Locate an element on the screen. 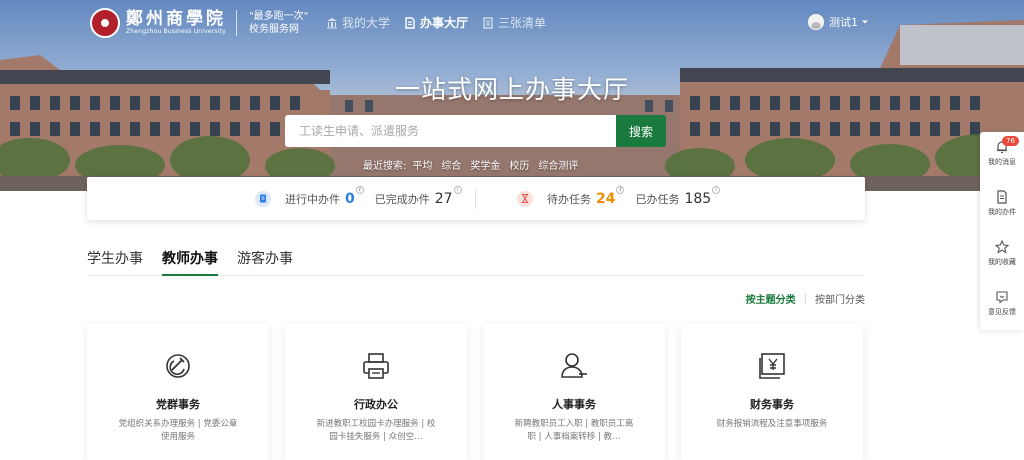 This screenshot has width=1024, height=460. favorites-button: 我的收藏 is located at coordinates (1002, 253).